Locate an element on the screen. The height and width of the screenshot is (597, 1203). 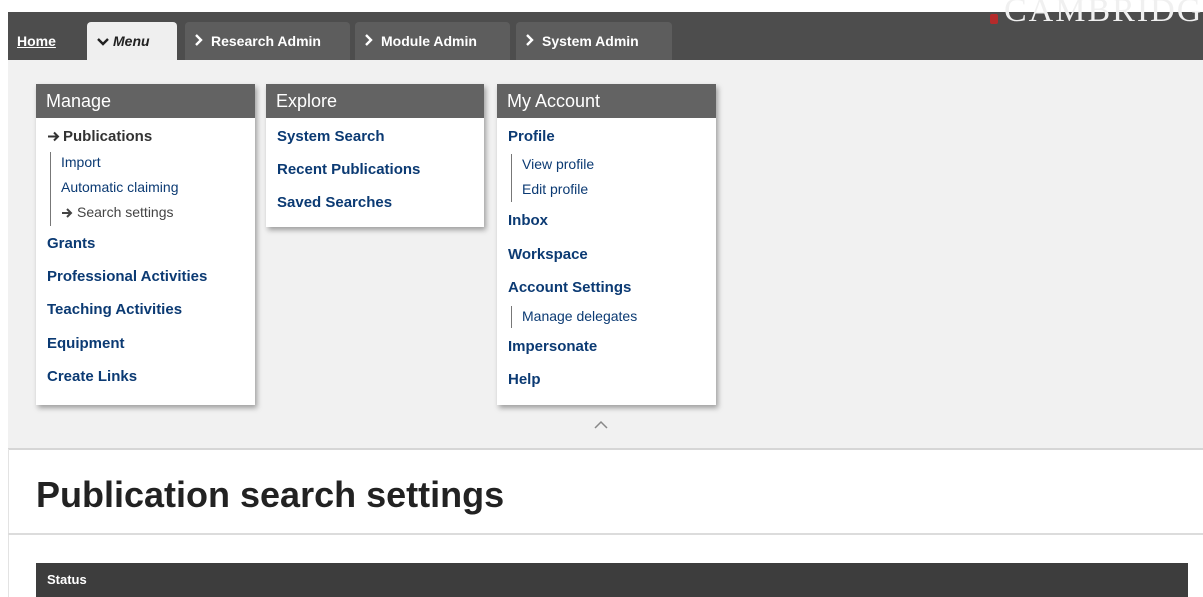
menu-item-system-search: System Search is located at coordinates (331, 136).